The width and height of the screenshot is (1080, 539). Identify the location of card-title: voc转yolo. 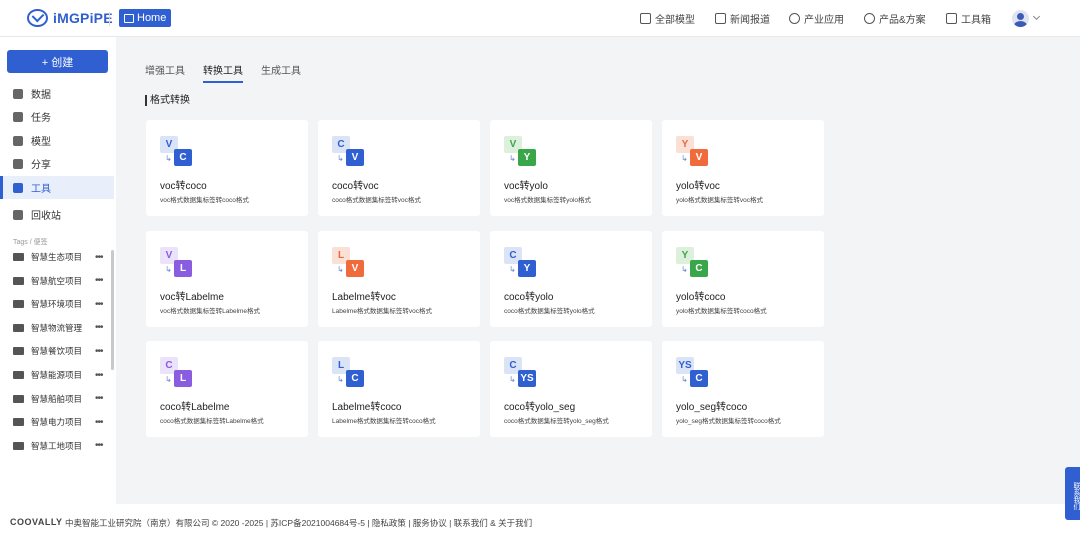
(526, 186).